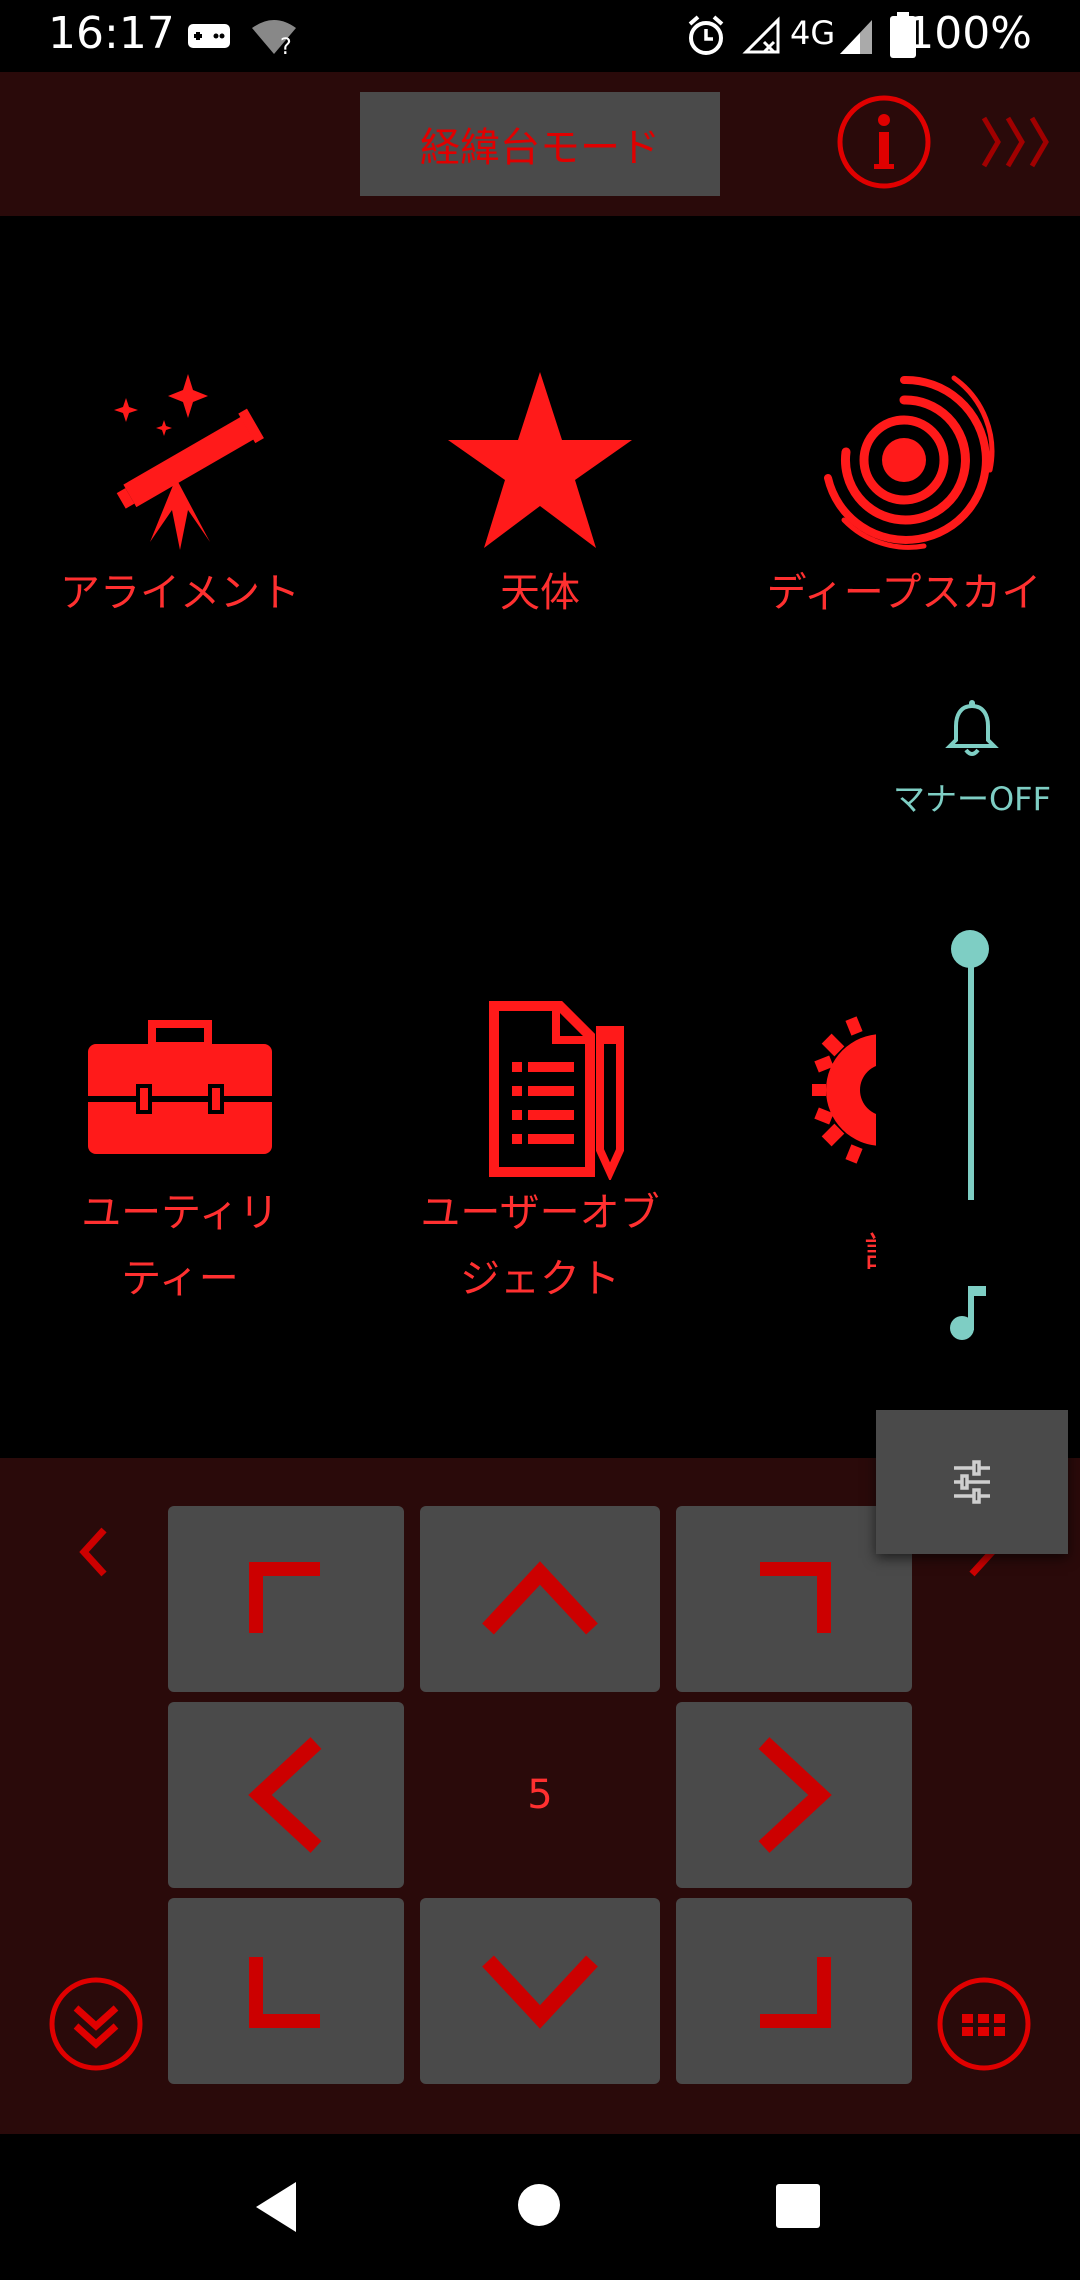 The height and width of the screenshot is (2280, 1080). What do you see at coordinates (276, 2207) in the screenshot?
I see `back-icon` at bounding box center [276, 2207].